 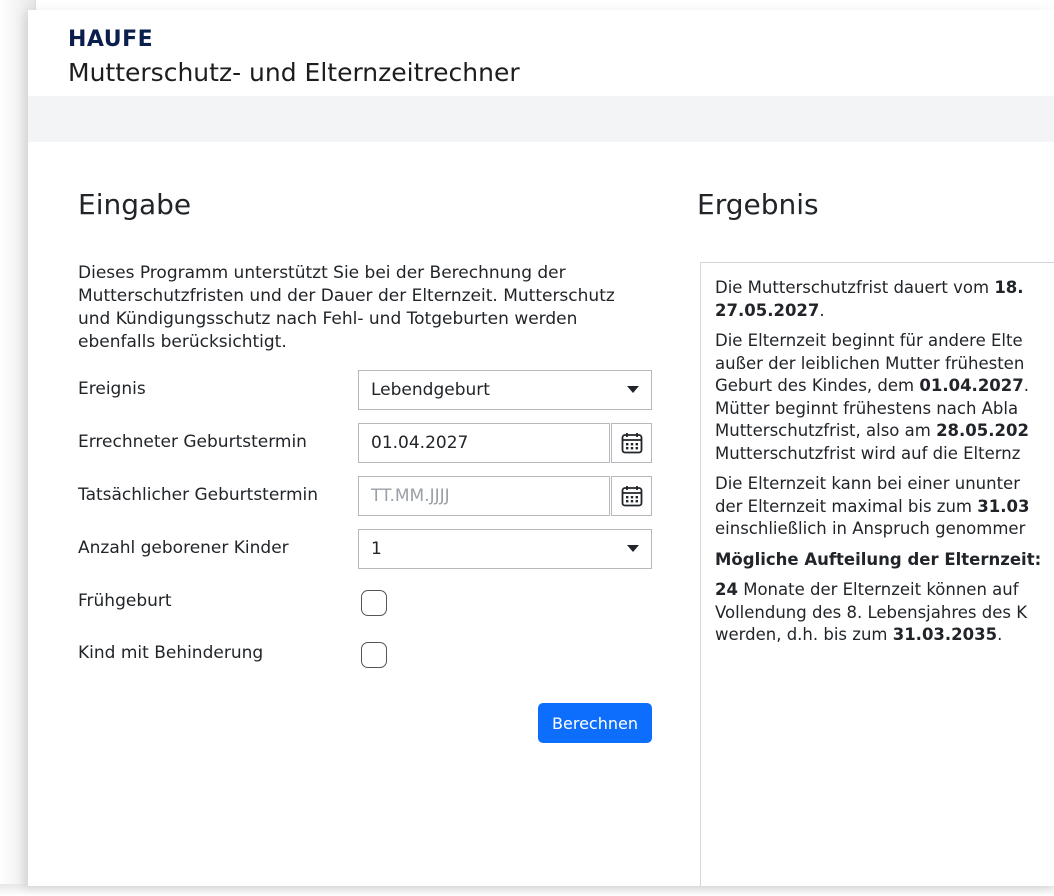 I want to click on result-text: außer der leiblichen Mutter frühesten, so click(x=870, y=363).